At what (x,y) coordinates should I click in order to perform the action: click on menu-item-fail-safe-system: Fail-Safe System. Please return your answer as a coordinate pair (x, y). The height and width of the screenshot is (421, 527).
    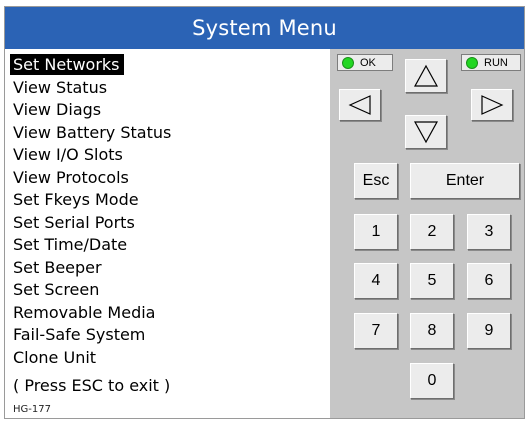
    Looking at the image, I should click on (166, 335).